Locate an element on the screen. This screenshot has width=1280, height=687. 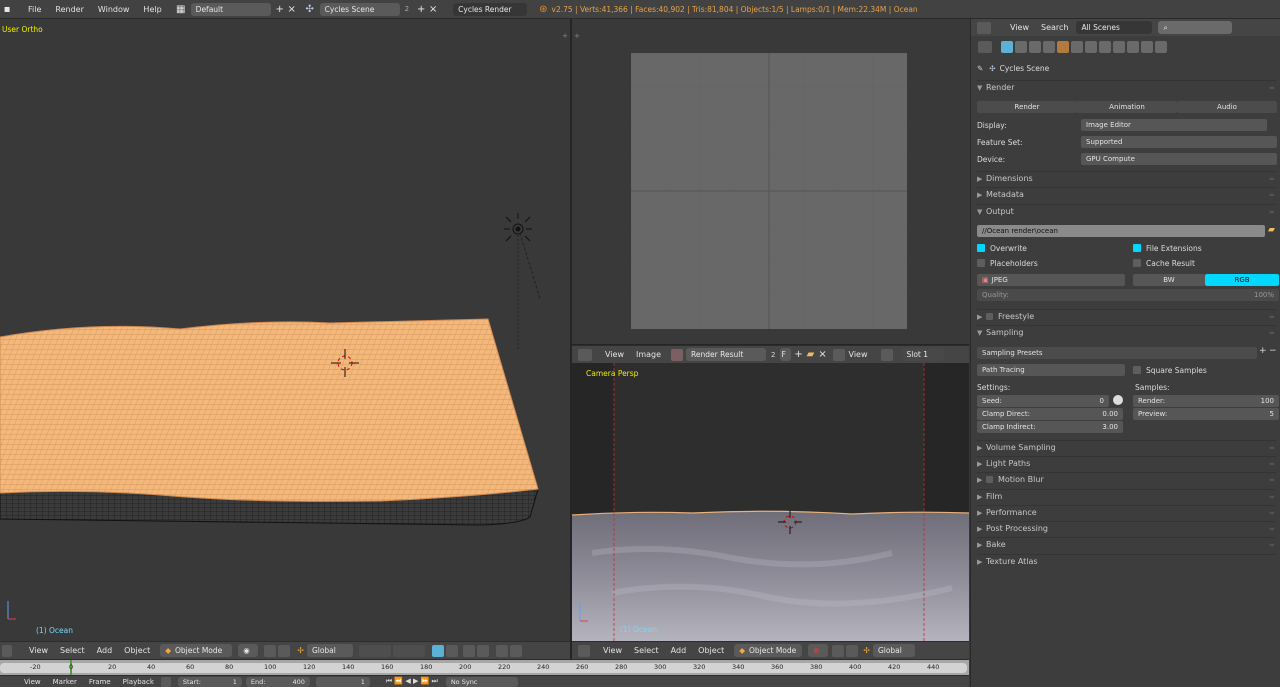
add-scene-icon: + is located at coordinates (421, 9).